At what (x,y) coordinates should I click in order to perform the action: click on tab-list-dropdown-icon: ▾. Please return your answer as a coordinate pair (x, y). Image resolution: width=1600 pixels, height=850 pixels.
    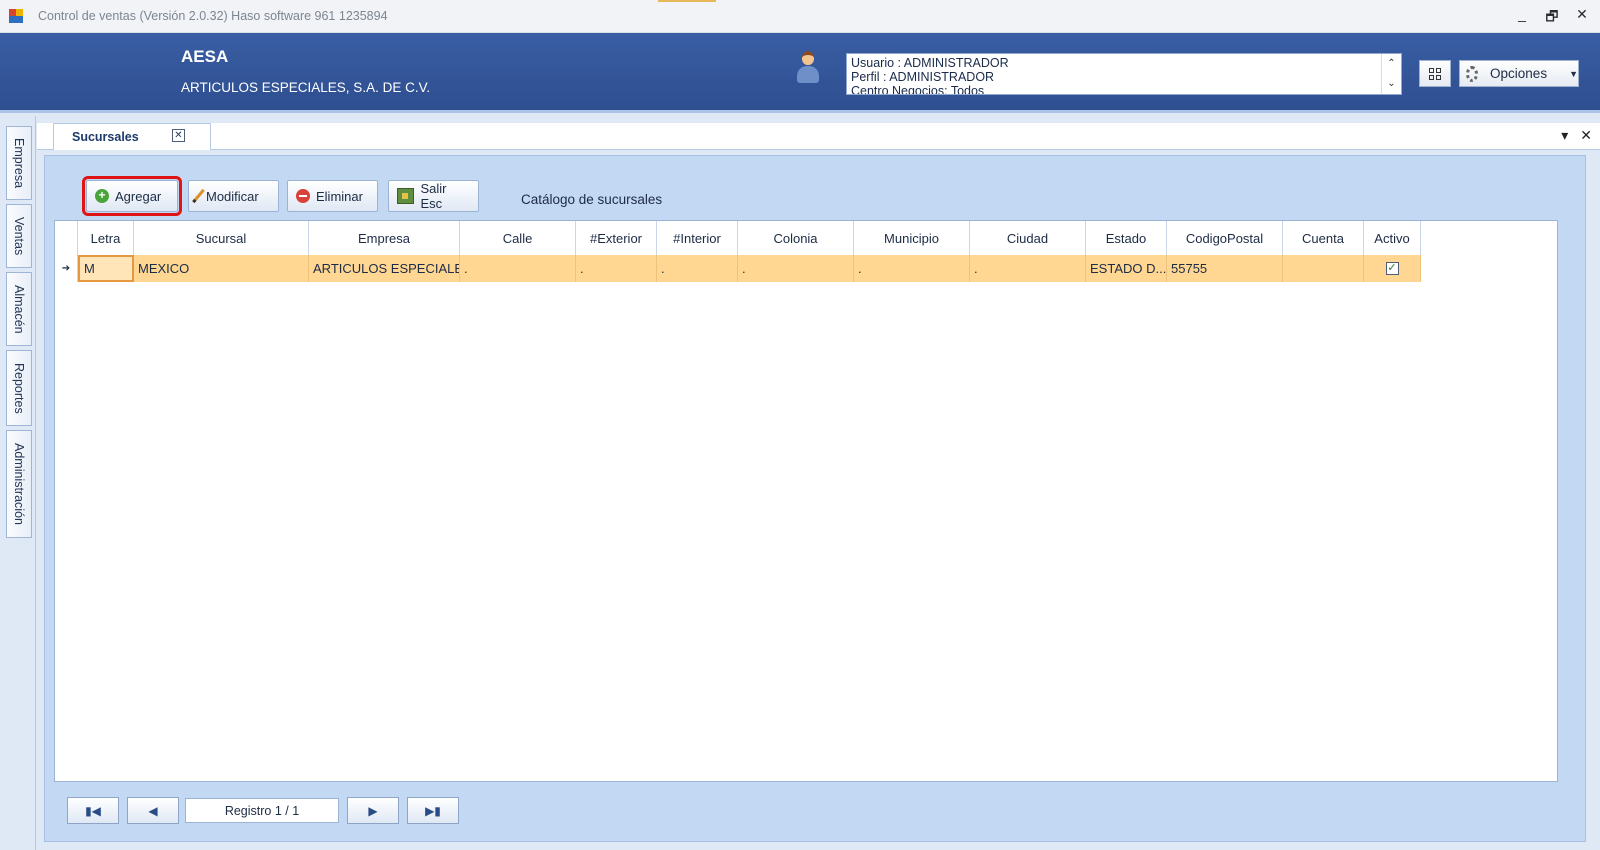
    Looking at the image, I should click on (1564, 135).